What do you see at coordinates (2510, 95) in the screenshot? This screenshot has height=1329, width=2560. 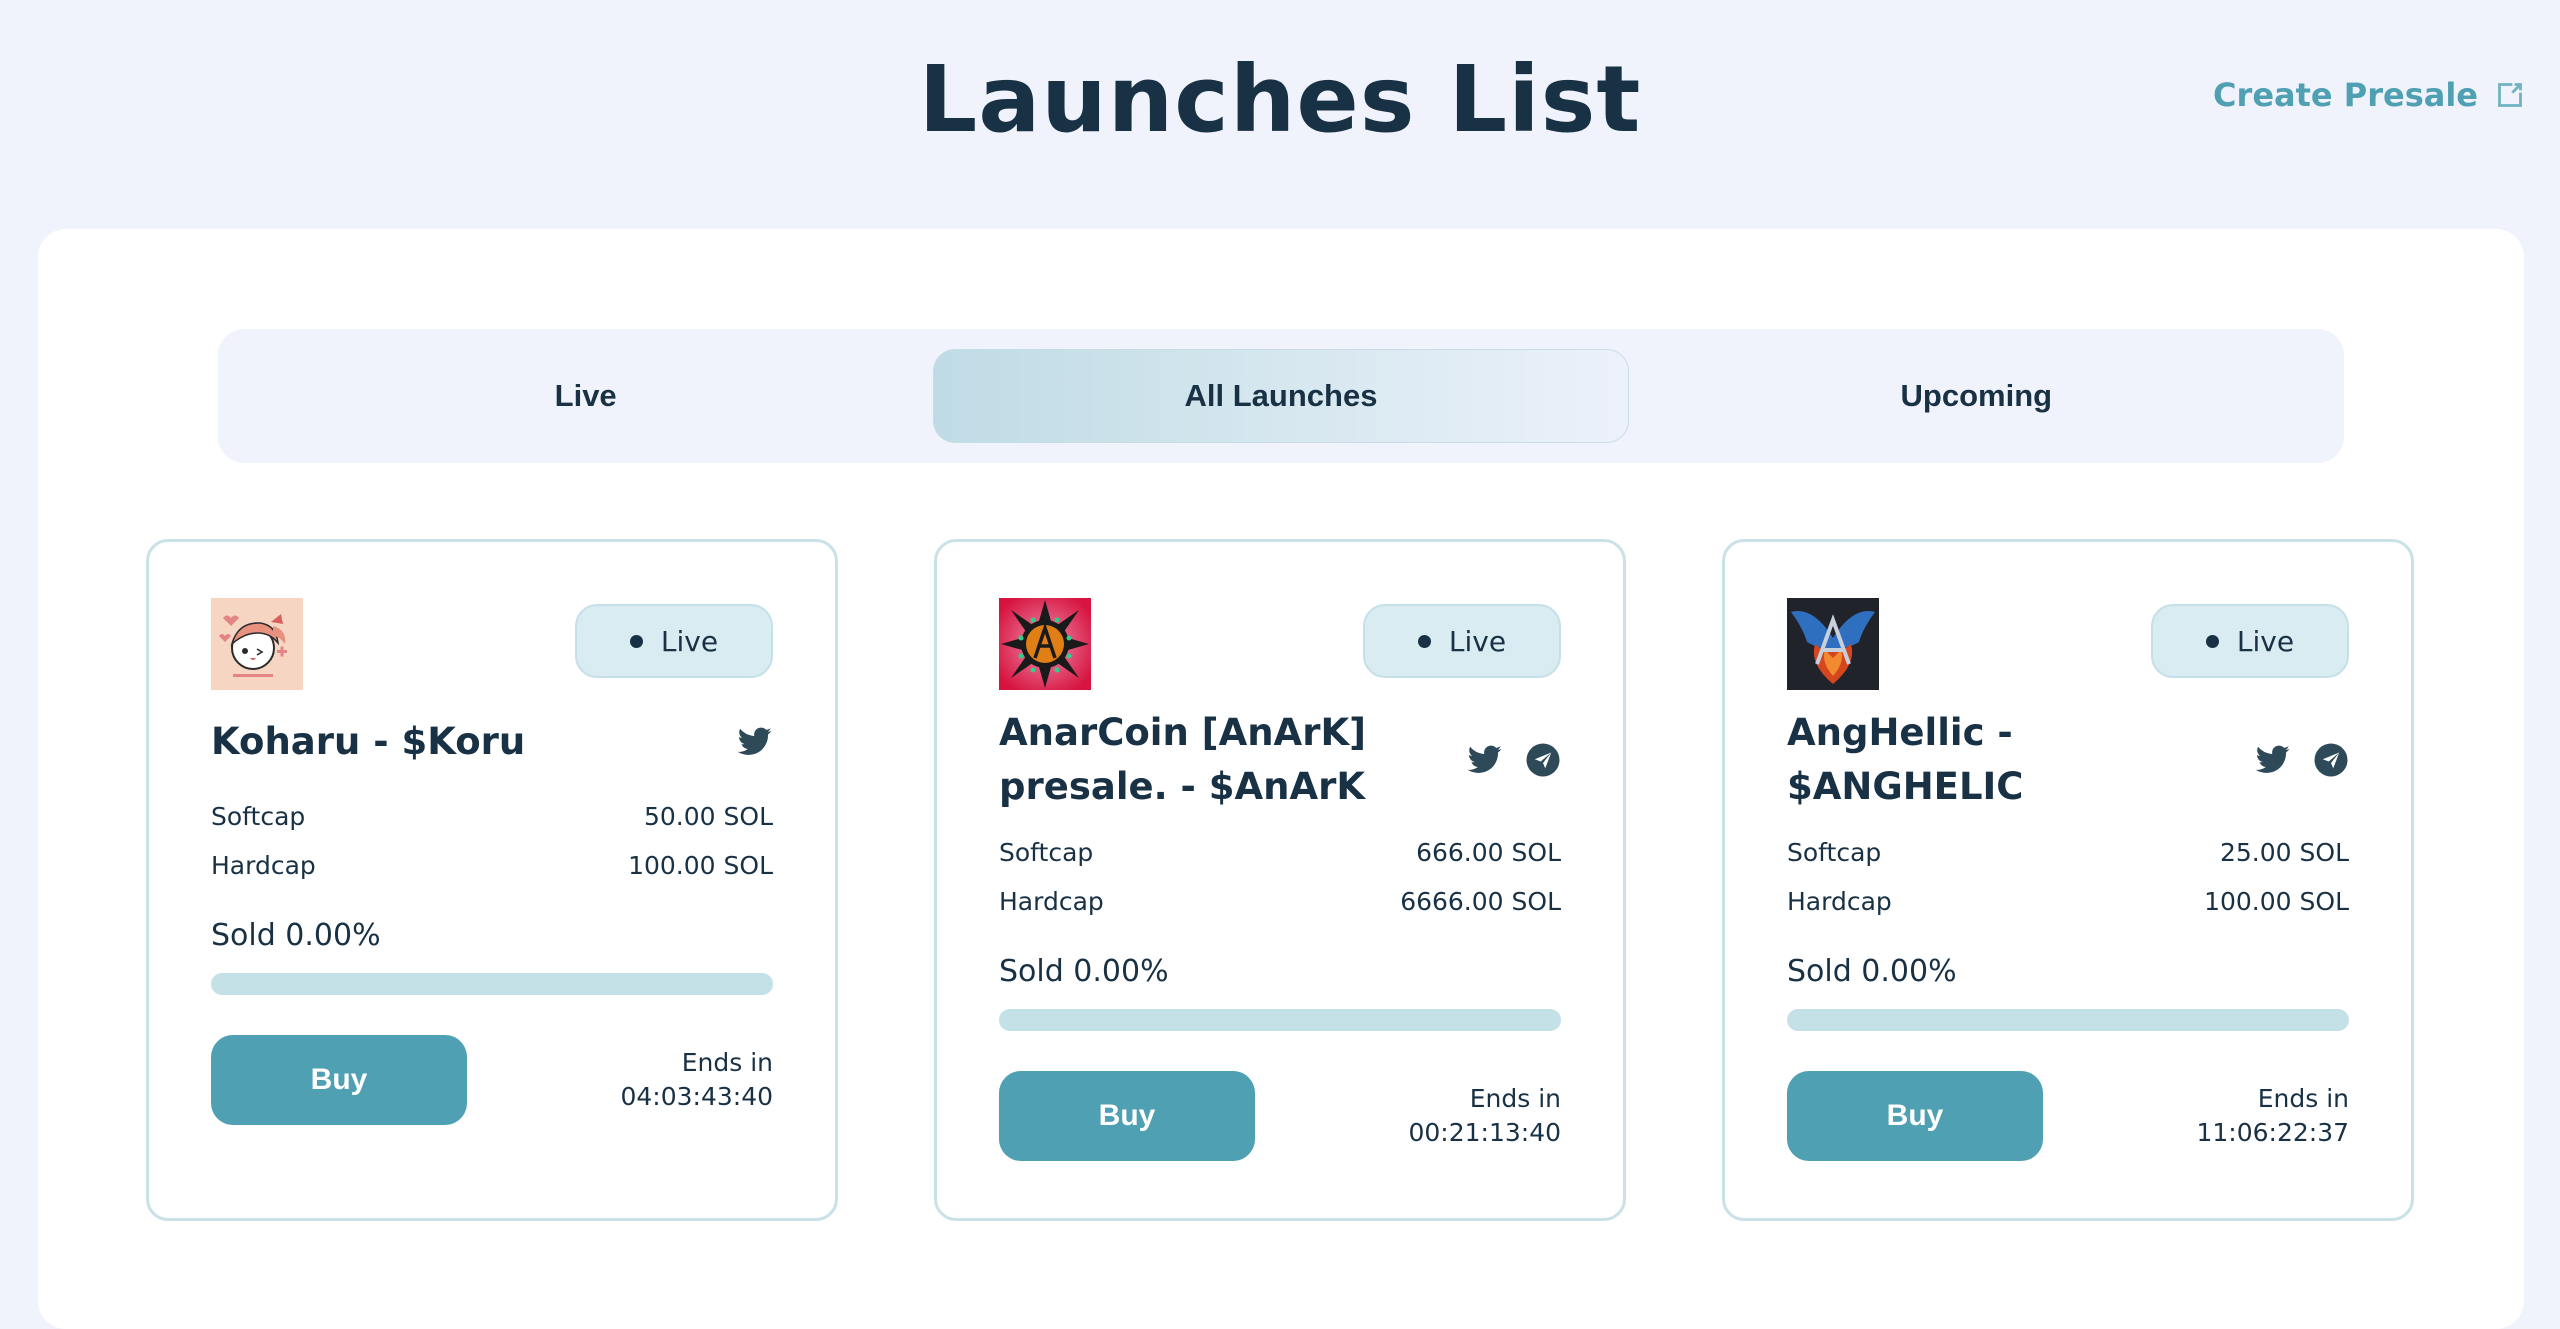 I see `external-link-icon` at bounding box center [2510, 95].